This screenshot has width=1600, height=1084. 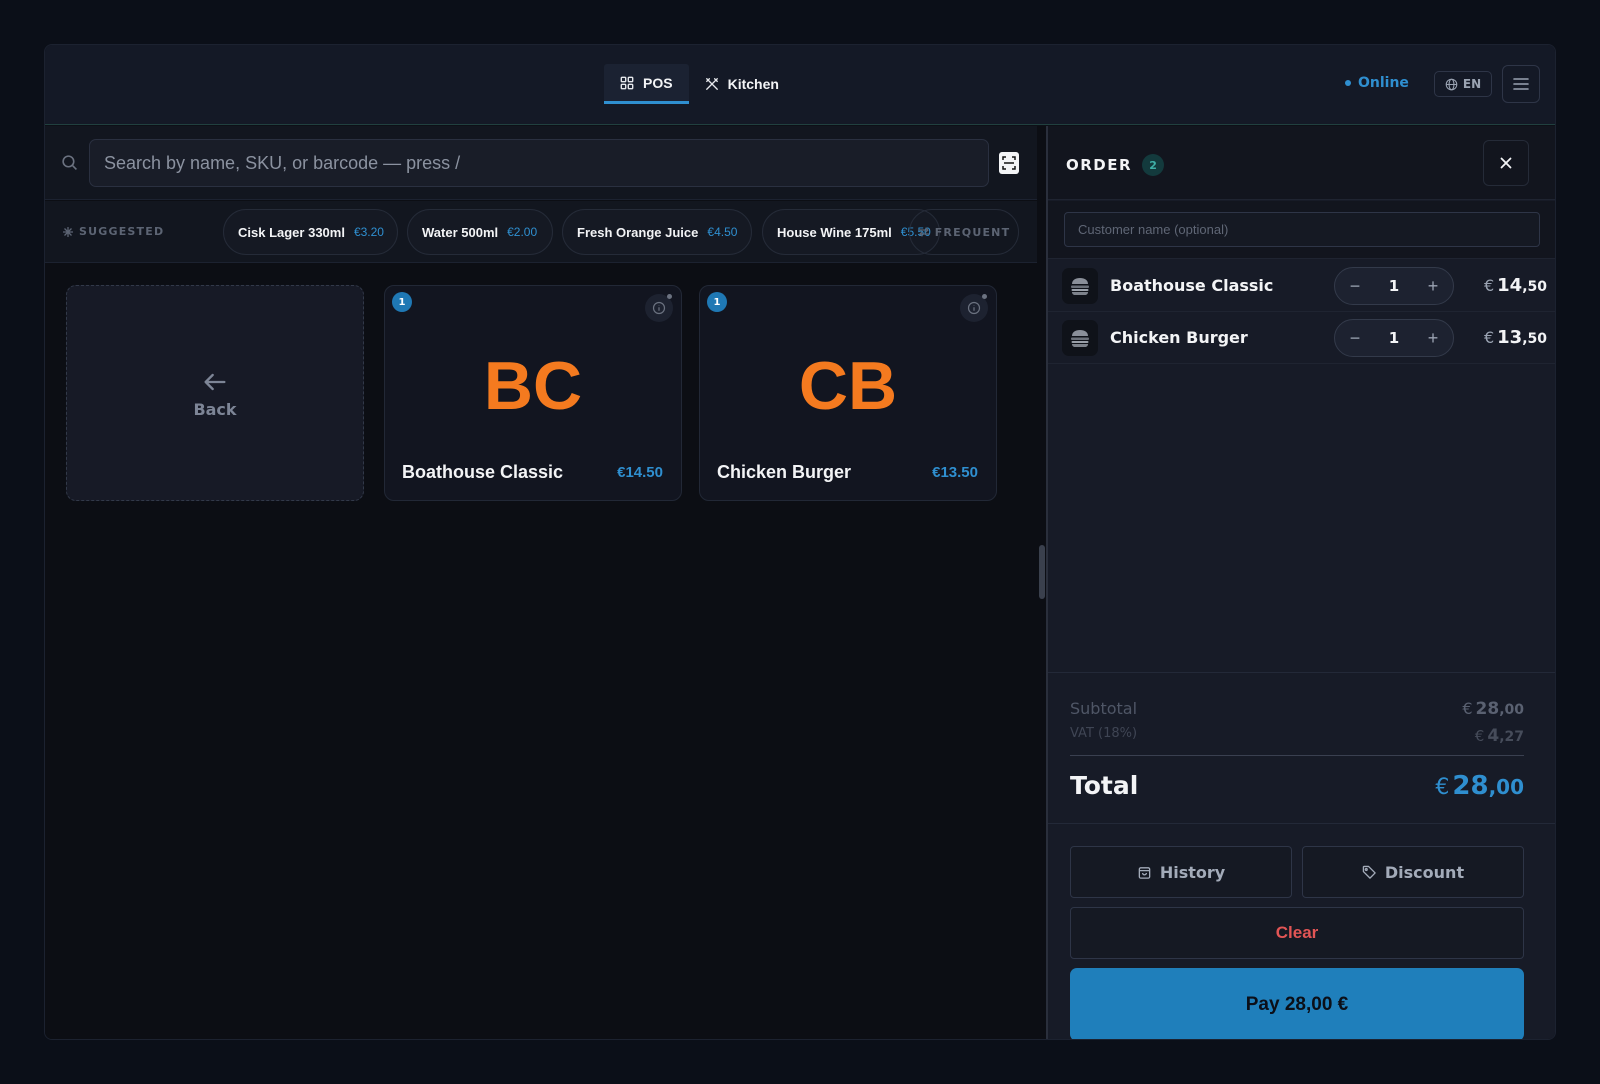 What do you see at coordinates (522, 232) in the screenshot?
I see `chip-price: €2.00` at bounding box center [522, 232].